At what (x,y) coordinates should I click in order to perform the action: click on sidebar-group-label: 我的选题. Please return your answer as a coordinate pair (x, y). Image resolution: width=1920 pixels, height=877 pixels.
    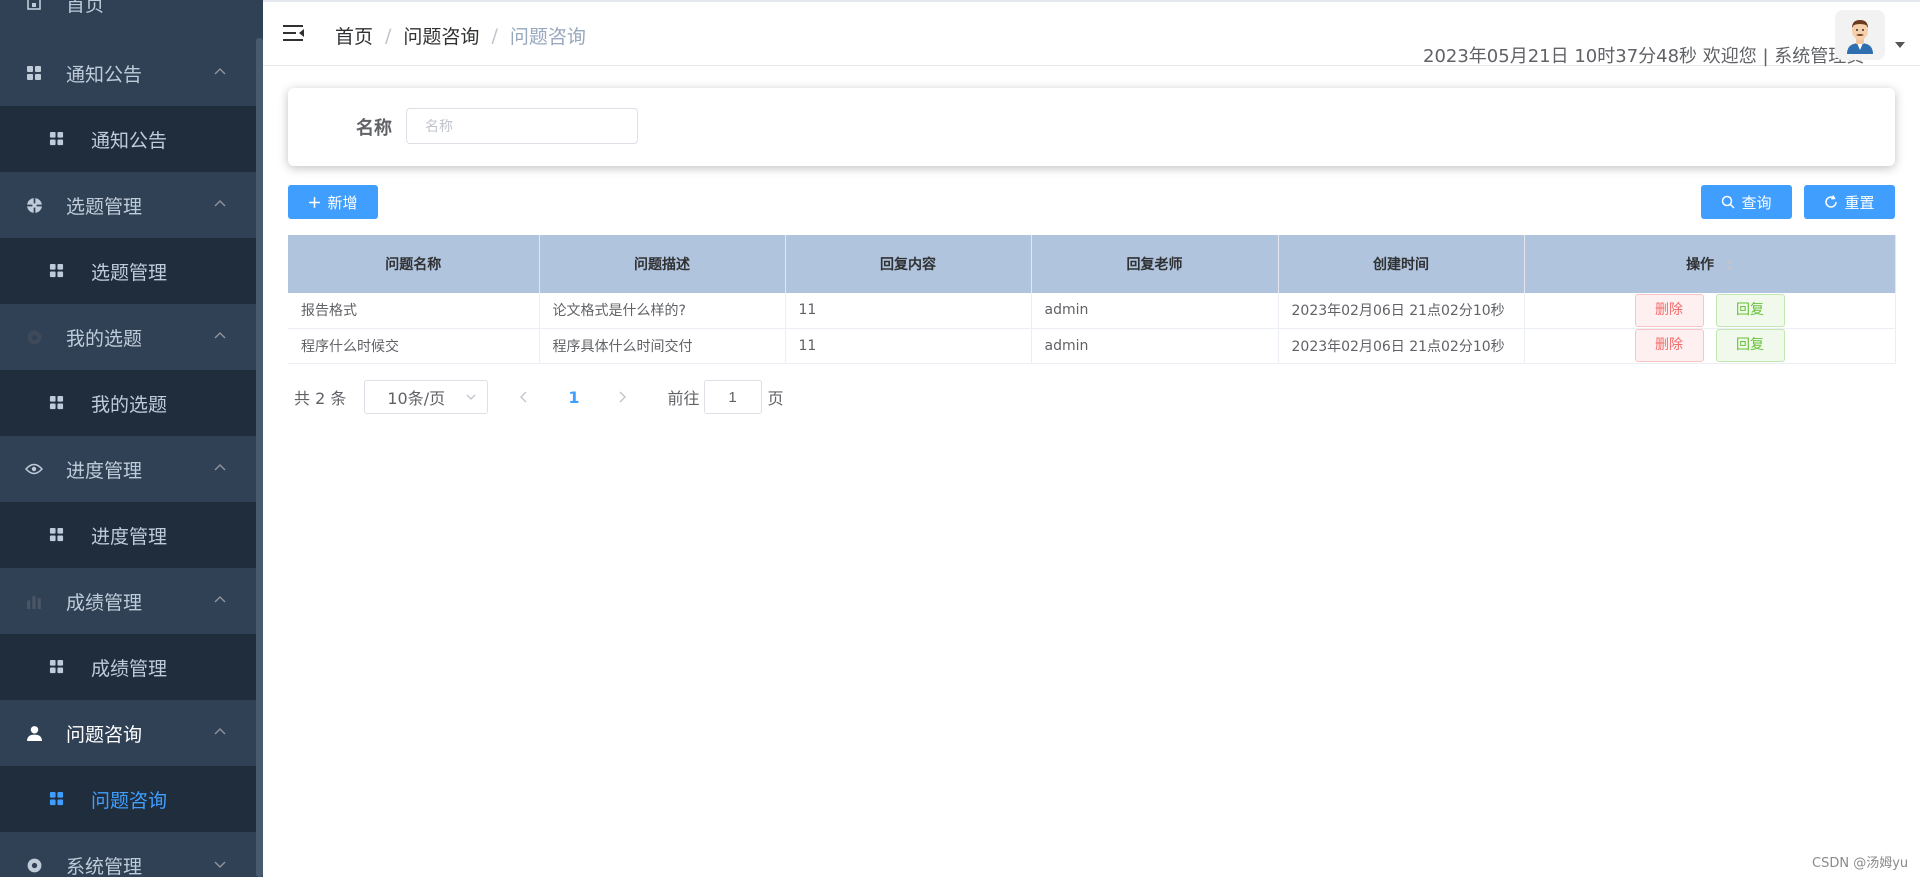
    Looking at the image, I should click on (104, 338).